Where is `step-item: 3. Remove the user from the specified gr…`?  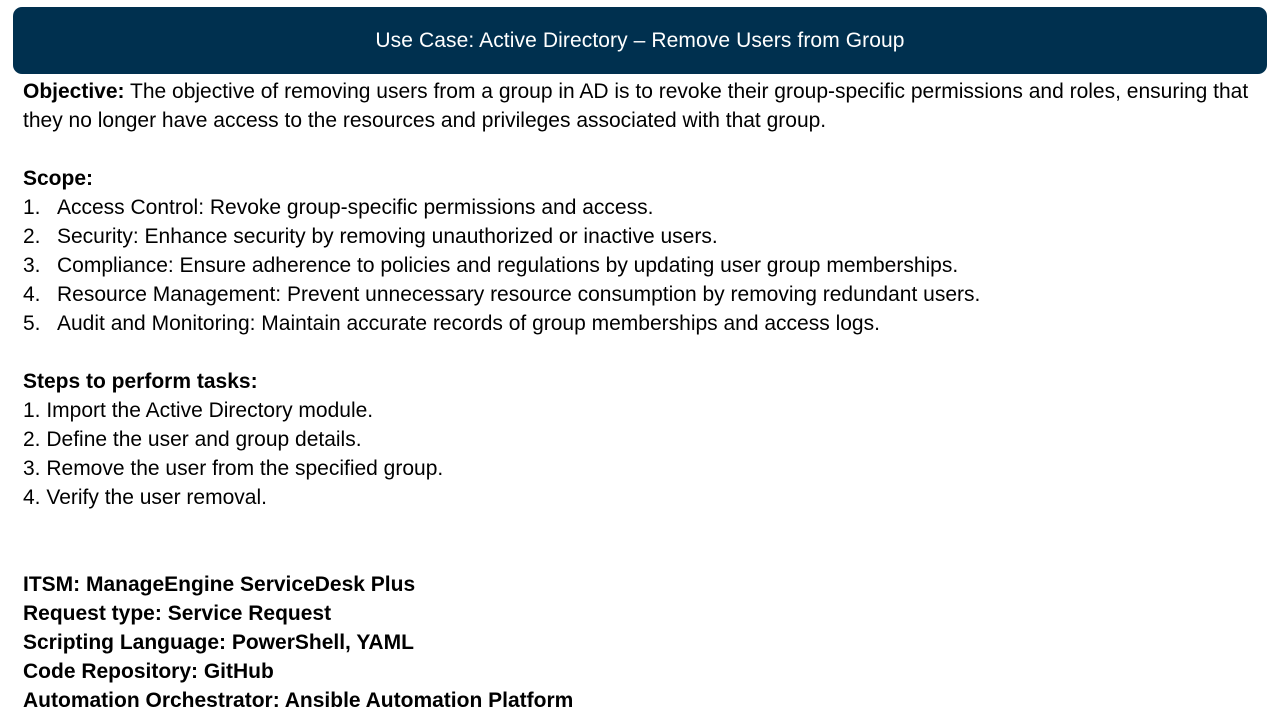
step-item: 3. Remove the user from the specified gr… is located at coordinates (233, 468).